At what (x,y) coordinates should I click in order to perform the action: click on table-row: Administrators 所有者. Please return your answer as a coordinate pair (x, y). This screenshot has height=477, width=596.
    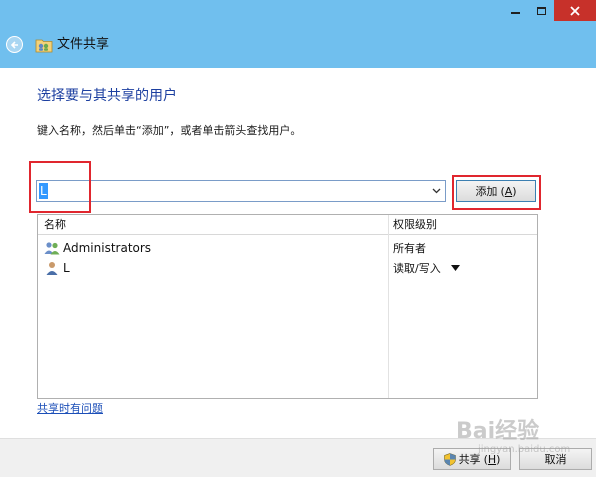
    Looking at the image, I should click on (287, 248).